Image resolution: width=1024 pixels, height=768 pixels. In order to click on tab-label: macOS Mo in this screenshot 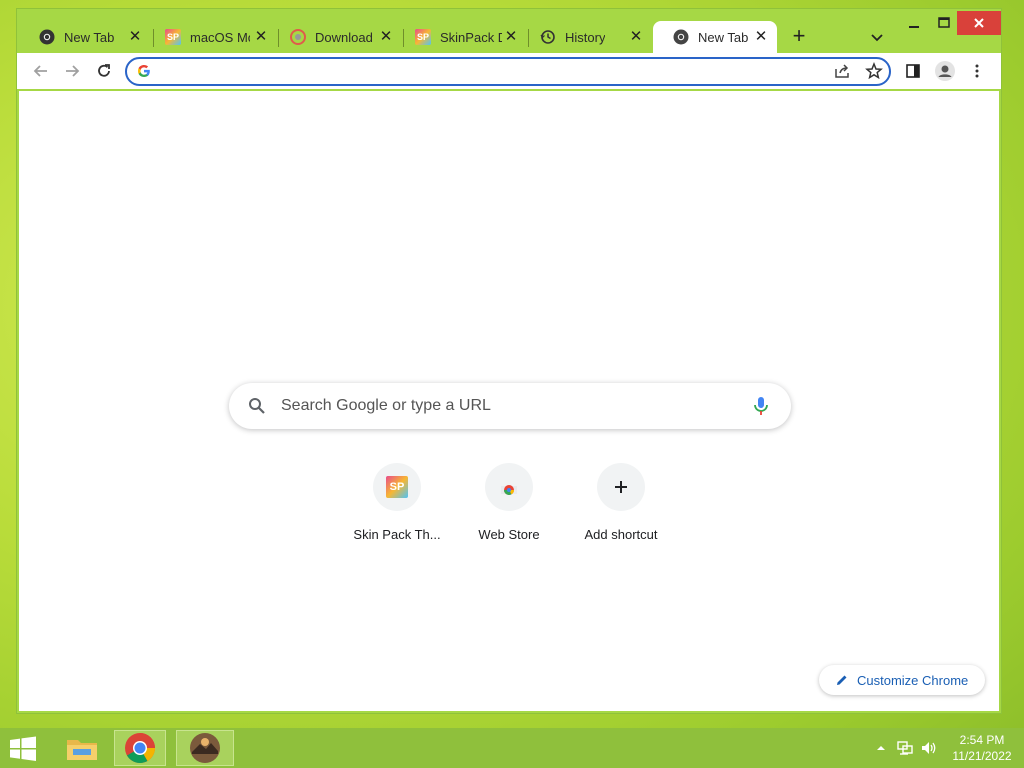, I will do `click(220, 37)`.